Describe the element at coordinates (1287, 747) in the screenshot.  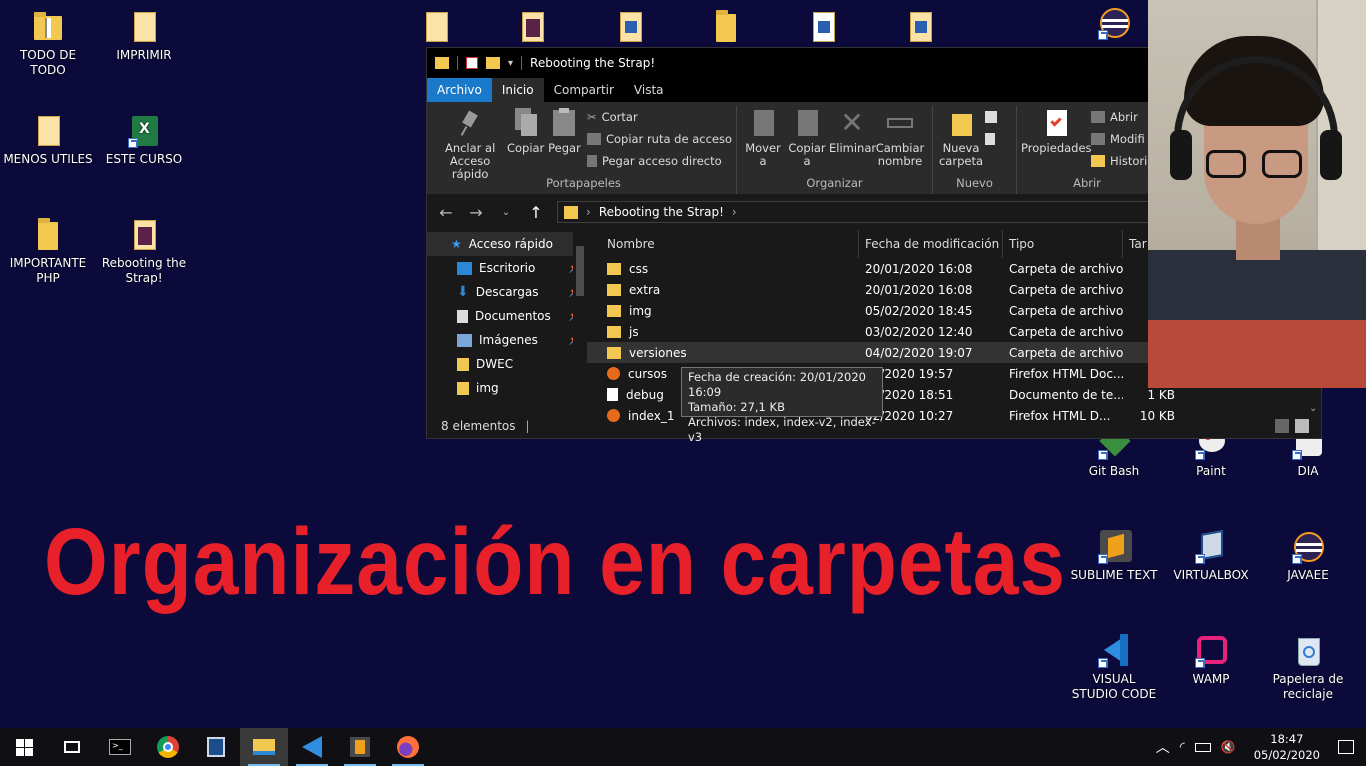
I see `clock: 18:47 05/02/2020` at that location.